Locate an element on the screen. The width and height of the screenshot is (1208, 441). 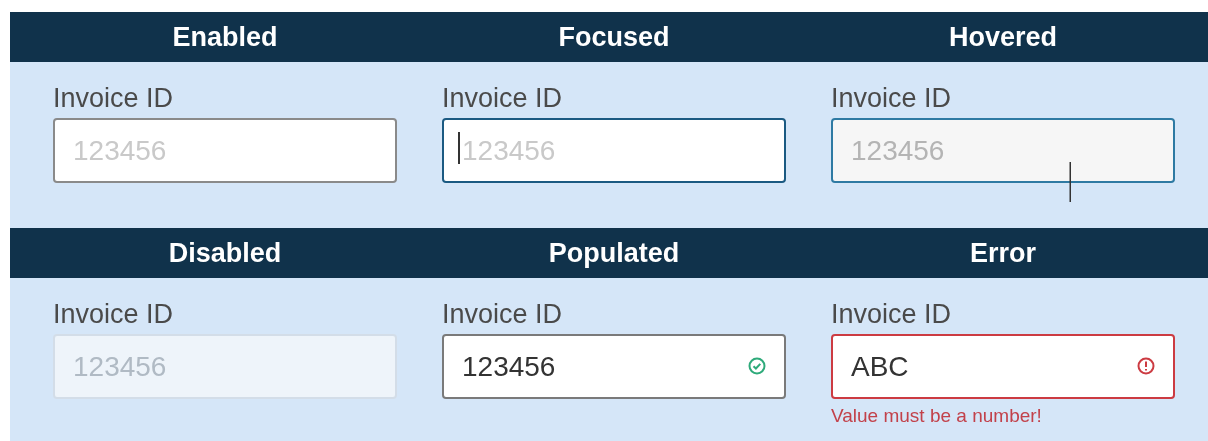
state-heading: Disabled is located at coordinates (225, 253).